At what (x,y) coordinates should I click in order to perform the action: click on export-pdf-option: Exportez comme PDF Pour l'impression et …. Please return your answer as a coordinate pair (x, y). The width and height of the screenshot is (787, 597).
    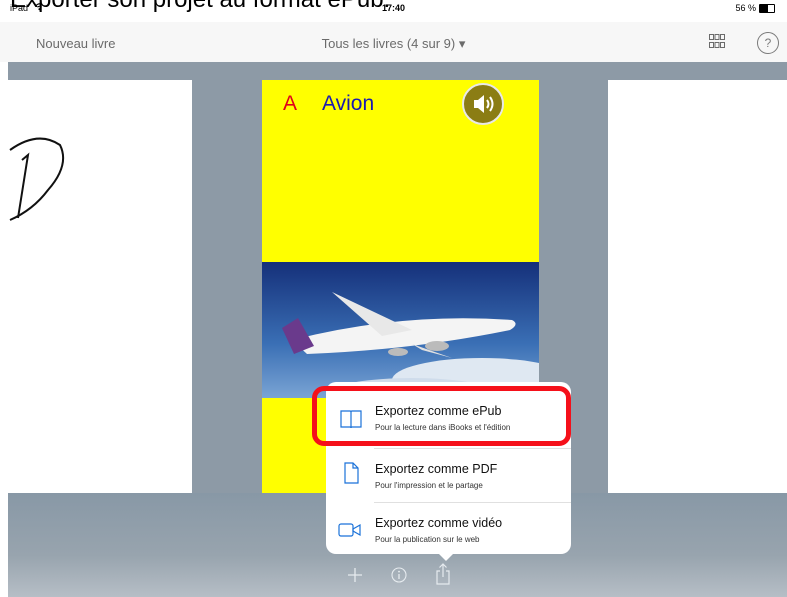
    Looking at the image, I should click on (448, 478).